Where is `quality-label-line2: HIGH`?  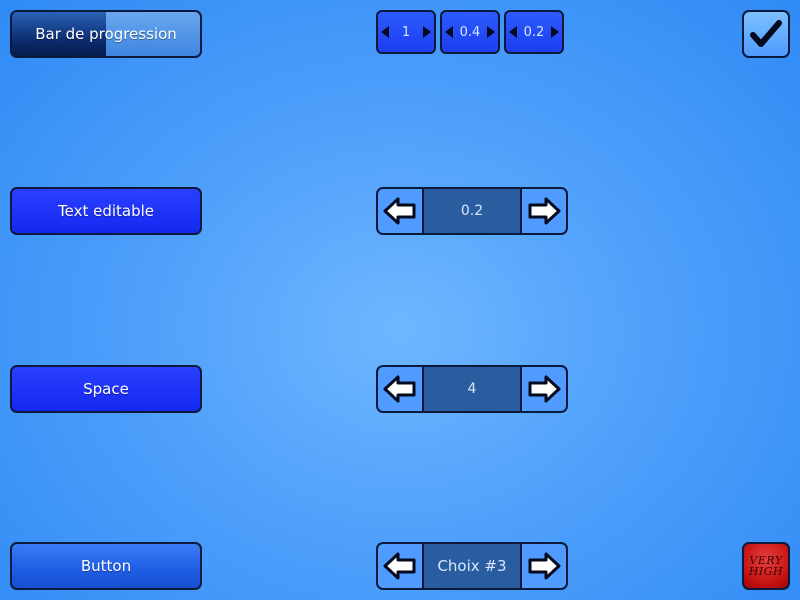
quality-label-line2: HIGH is located at coordinates (766, 571).